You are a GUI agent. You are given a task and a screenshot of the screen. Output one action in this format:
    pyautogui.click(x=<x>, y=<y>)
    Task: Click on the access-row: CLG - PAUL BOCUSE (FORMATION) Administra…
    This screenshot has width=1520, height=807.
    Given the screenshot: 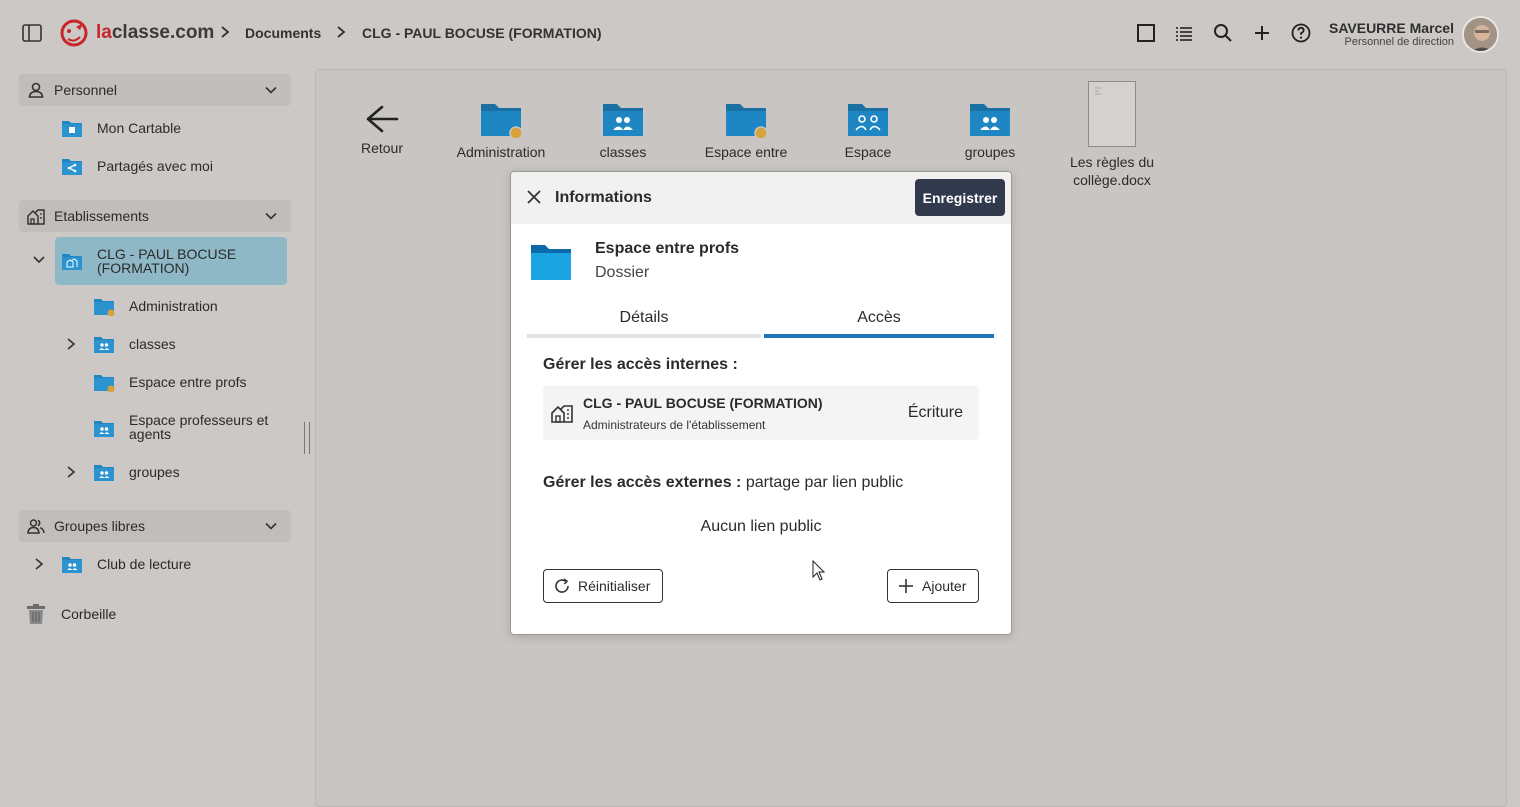 What is the action you would take?
    pyautogui.click(x=761, y=413)
    